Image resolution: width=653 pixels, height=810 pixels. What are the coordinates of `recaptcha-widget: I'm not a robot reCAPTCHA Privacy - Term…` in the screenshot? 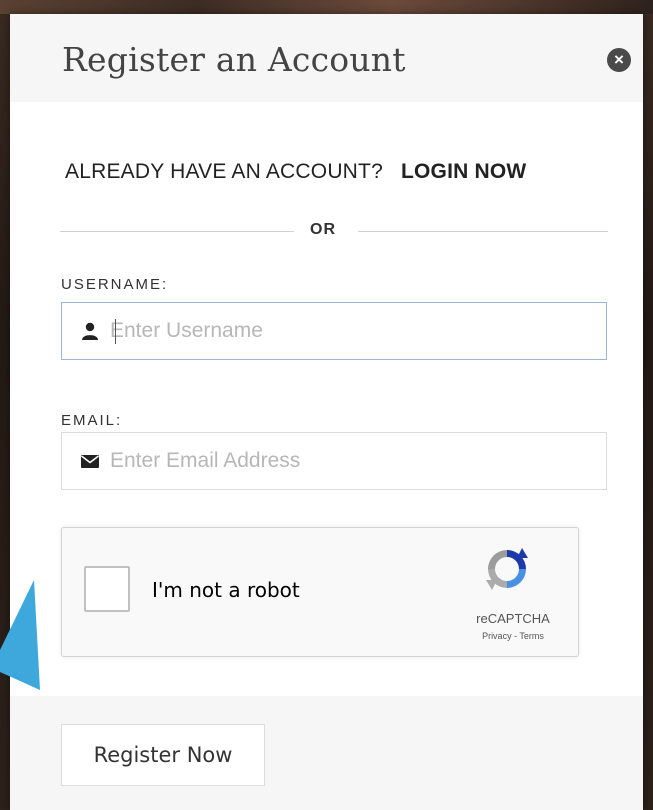 It's located at (320, 592).